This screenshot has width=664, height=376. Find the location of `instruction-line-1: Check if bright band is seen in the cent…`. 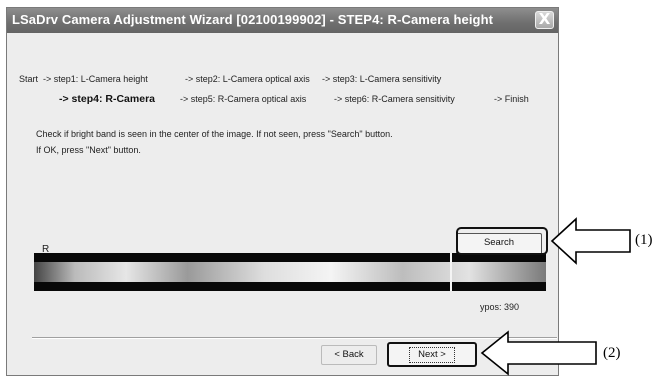

instruction-line-1: Check if bright band is seen in the cent… is located at coordinates (214, 134).